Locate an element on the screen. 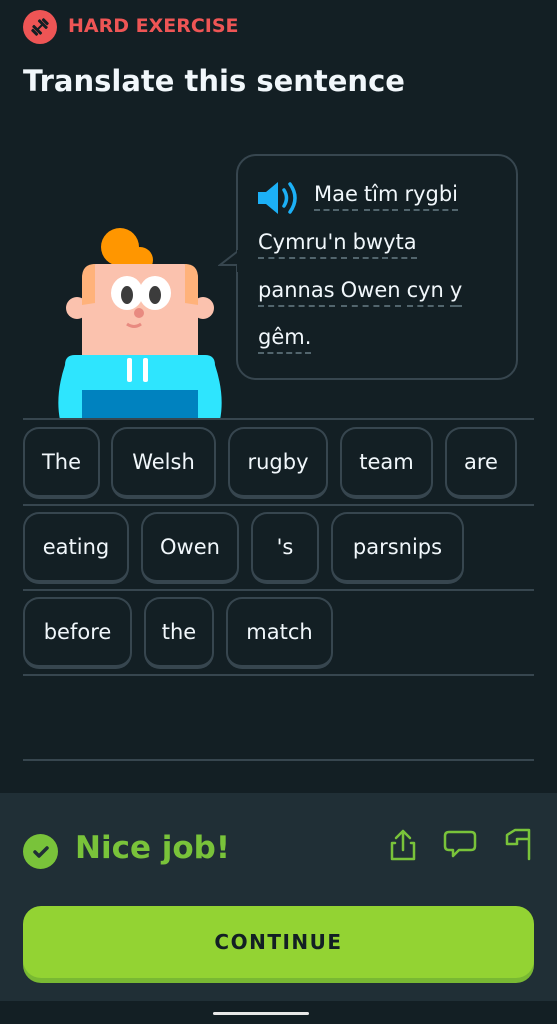 This screenshot has width=557, height=1024. speech-bubble-tail is located at coordinates (229, 261).